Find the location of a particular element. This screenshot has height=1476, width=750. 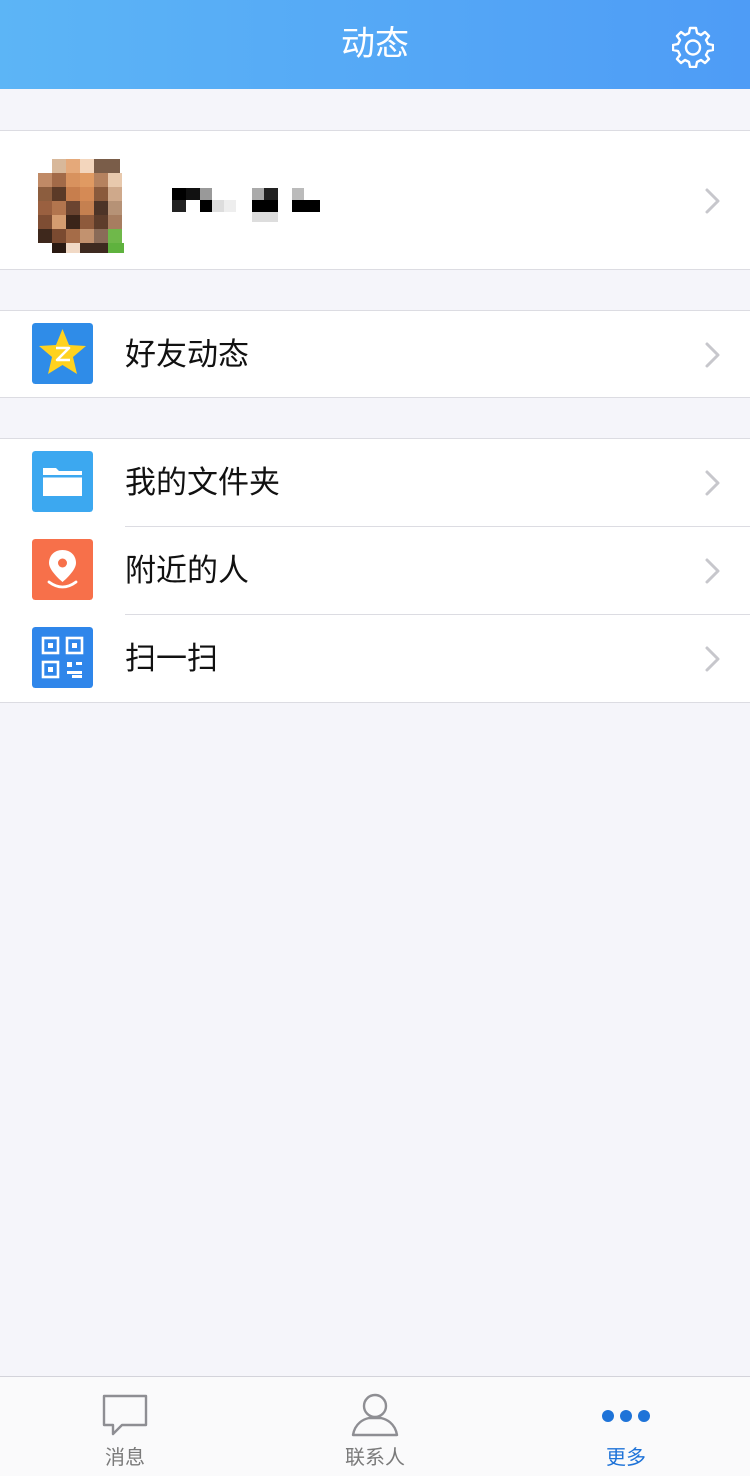

qr-code-icon is located at coordinates (62, 657).